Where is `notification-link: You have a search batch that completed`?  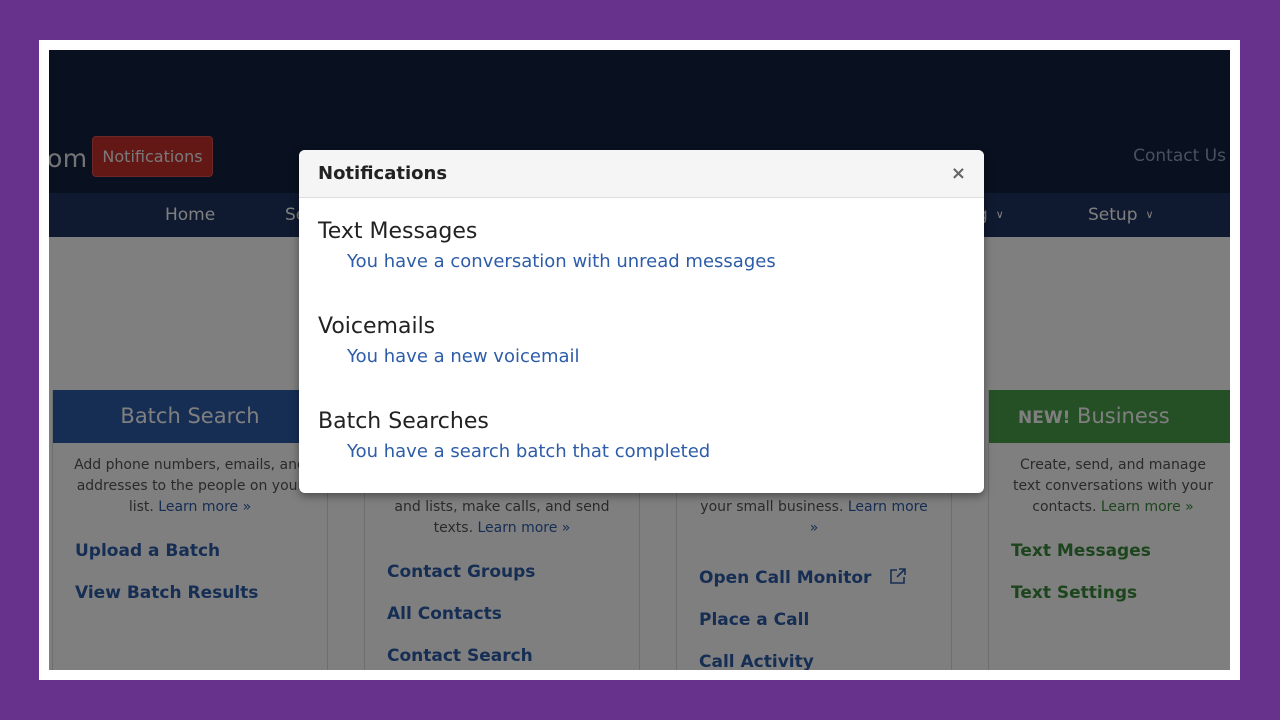
notification-link: You have a search batch that completed is located at coordinates (641, 453).